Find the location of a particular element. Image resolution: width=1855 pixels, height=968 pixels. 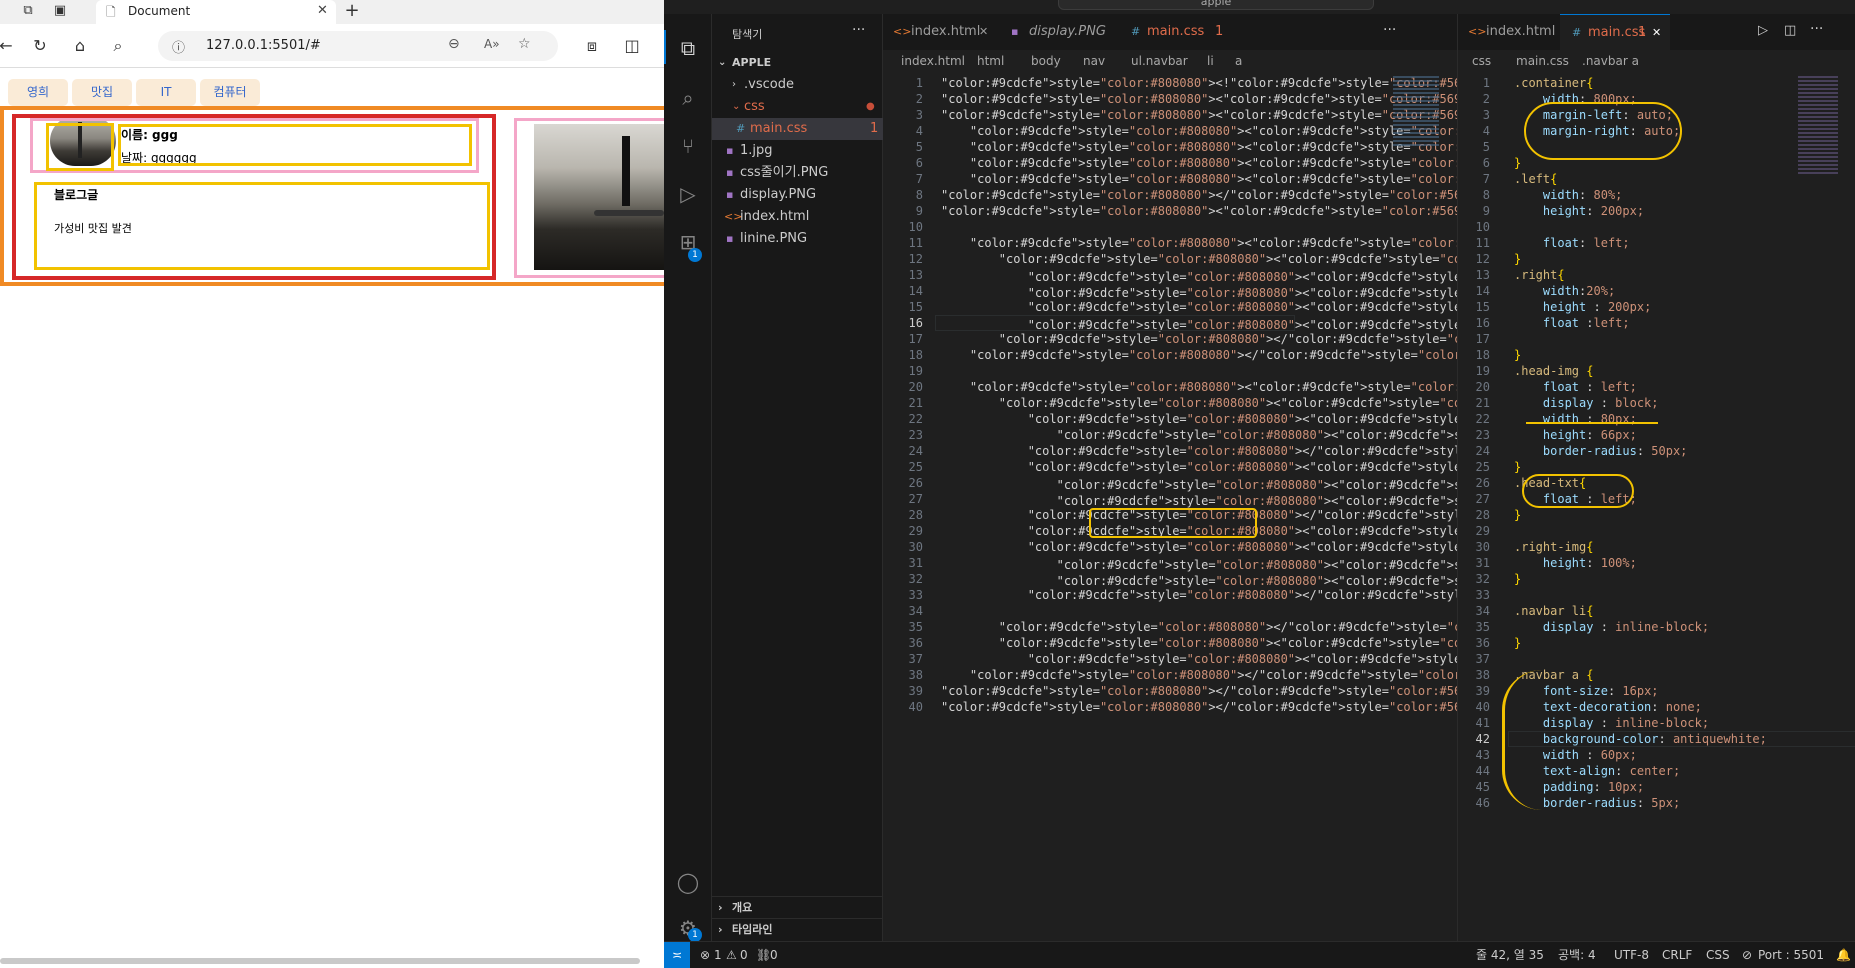

info-icon: ⓘ is located at coordinates (178, 46).